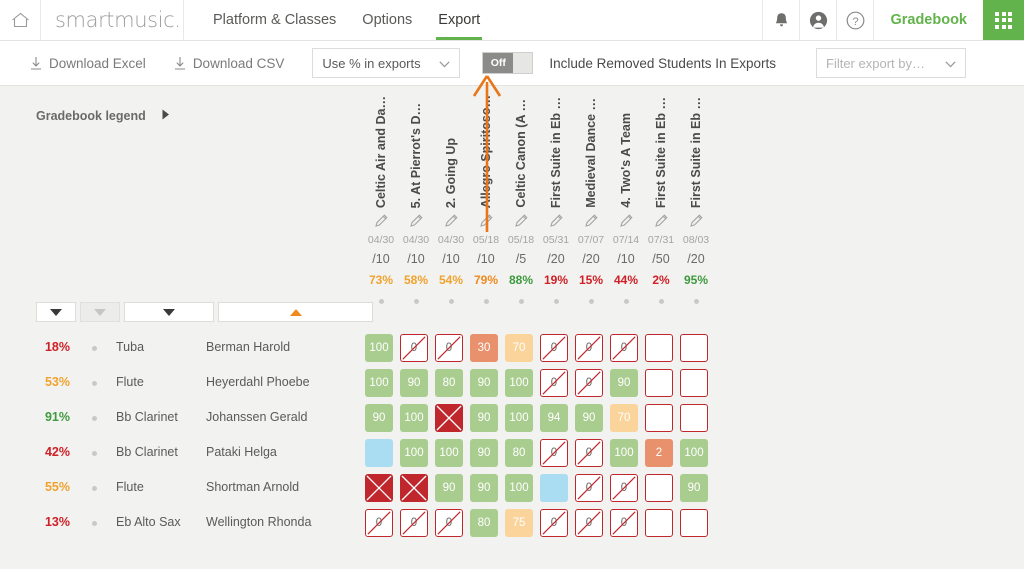 The width and height of the screenshot is (1024, 569). Describe the element at coordinates (854, 20) in the screenshot. I see `help-circle-icon: ?` at that location.